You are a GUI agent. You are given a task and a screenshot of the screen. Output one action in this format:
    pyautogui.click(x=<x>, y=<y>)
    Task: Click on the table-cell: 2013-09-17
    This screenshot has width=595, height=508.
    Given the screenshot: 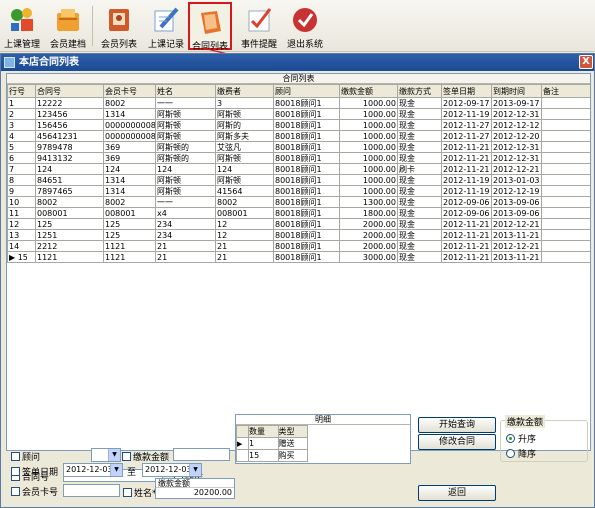 What is the action you would take?
    pyautogui.click(x=516, y=103)
    